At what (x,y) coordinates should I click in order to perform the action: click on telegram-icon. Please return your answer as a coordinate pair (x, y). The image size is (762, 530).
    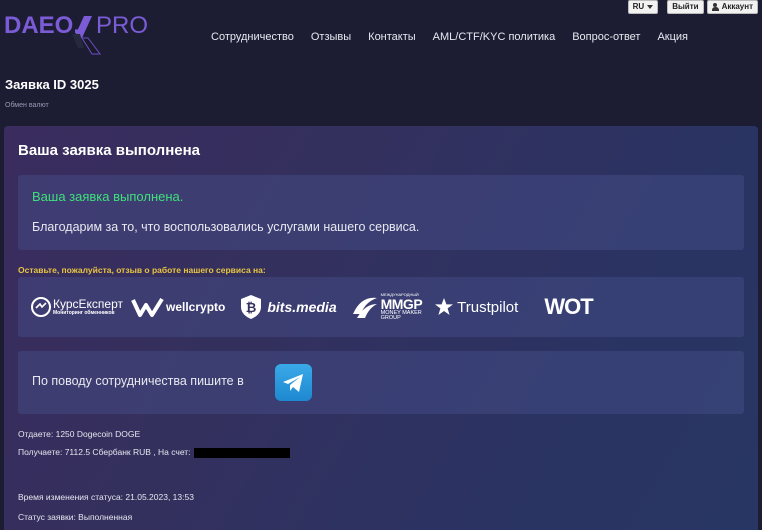
    Looking at the image, I should click on (293, 383).